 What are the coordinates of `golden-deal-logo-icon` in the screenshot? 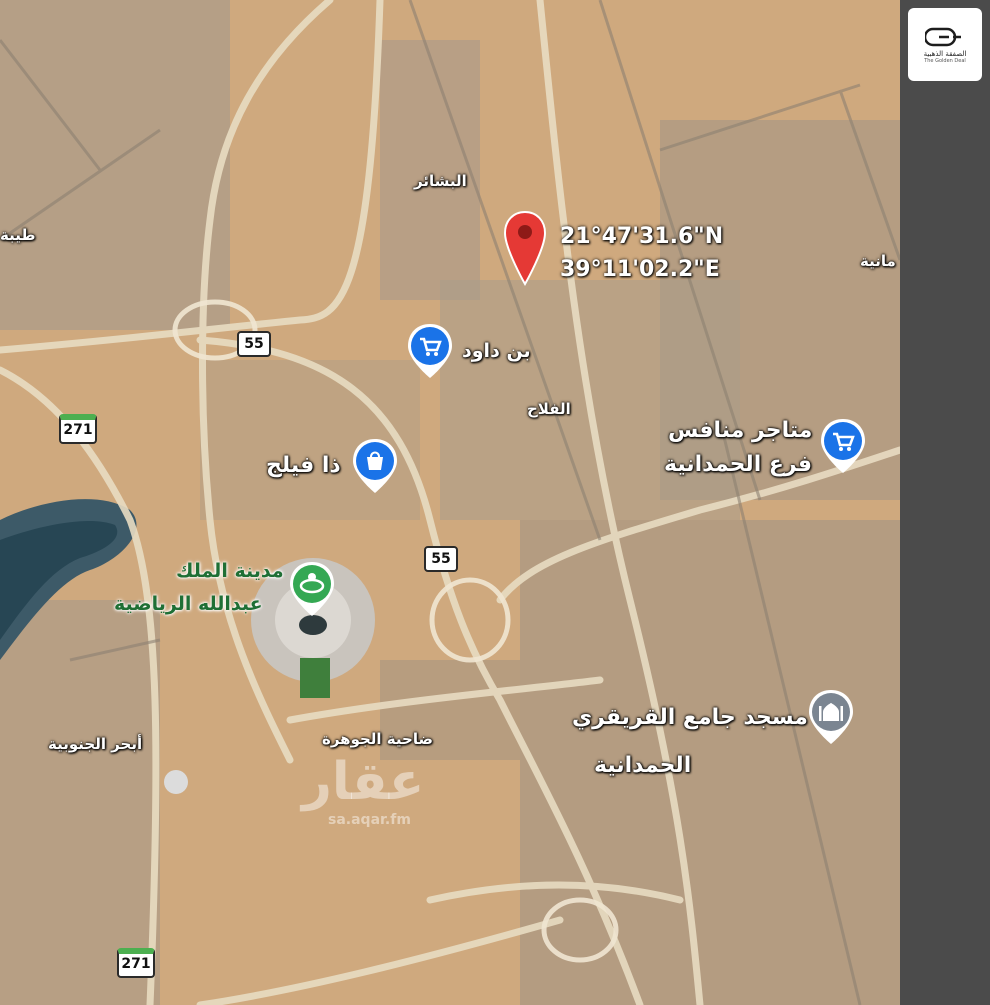 It's located at (943, 36).